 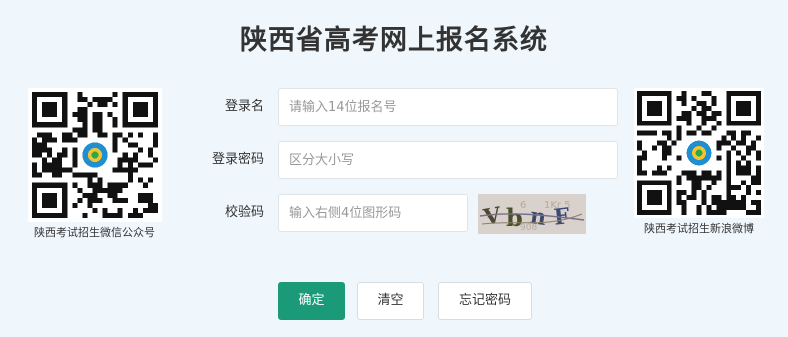 I want to click on captcha-row: 校验码 5 6 1Kr 5 908 V b n F, so click(x=394, y=214).